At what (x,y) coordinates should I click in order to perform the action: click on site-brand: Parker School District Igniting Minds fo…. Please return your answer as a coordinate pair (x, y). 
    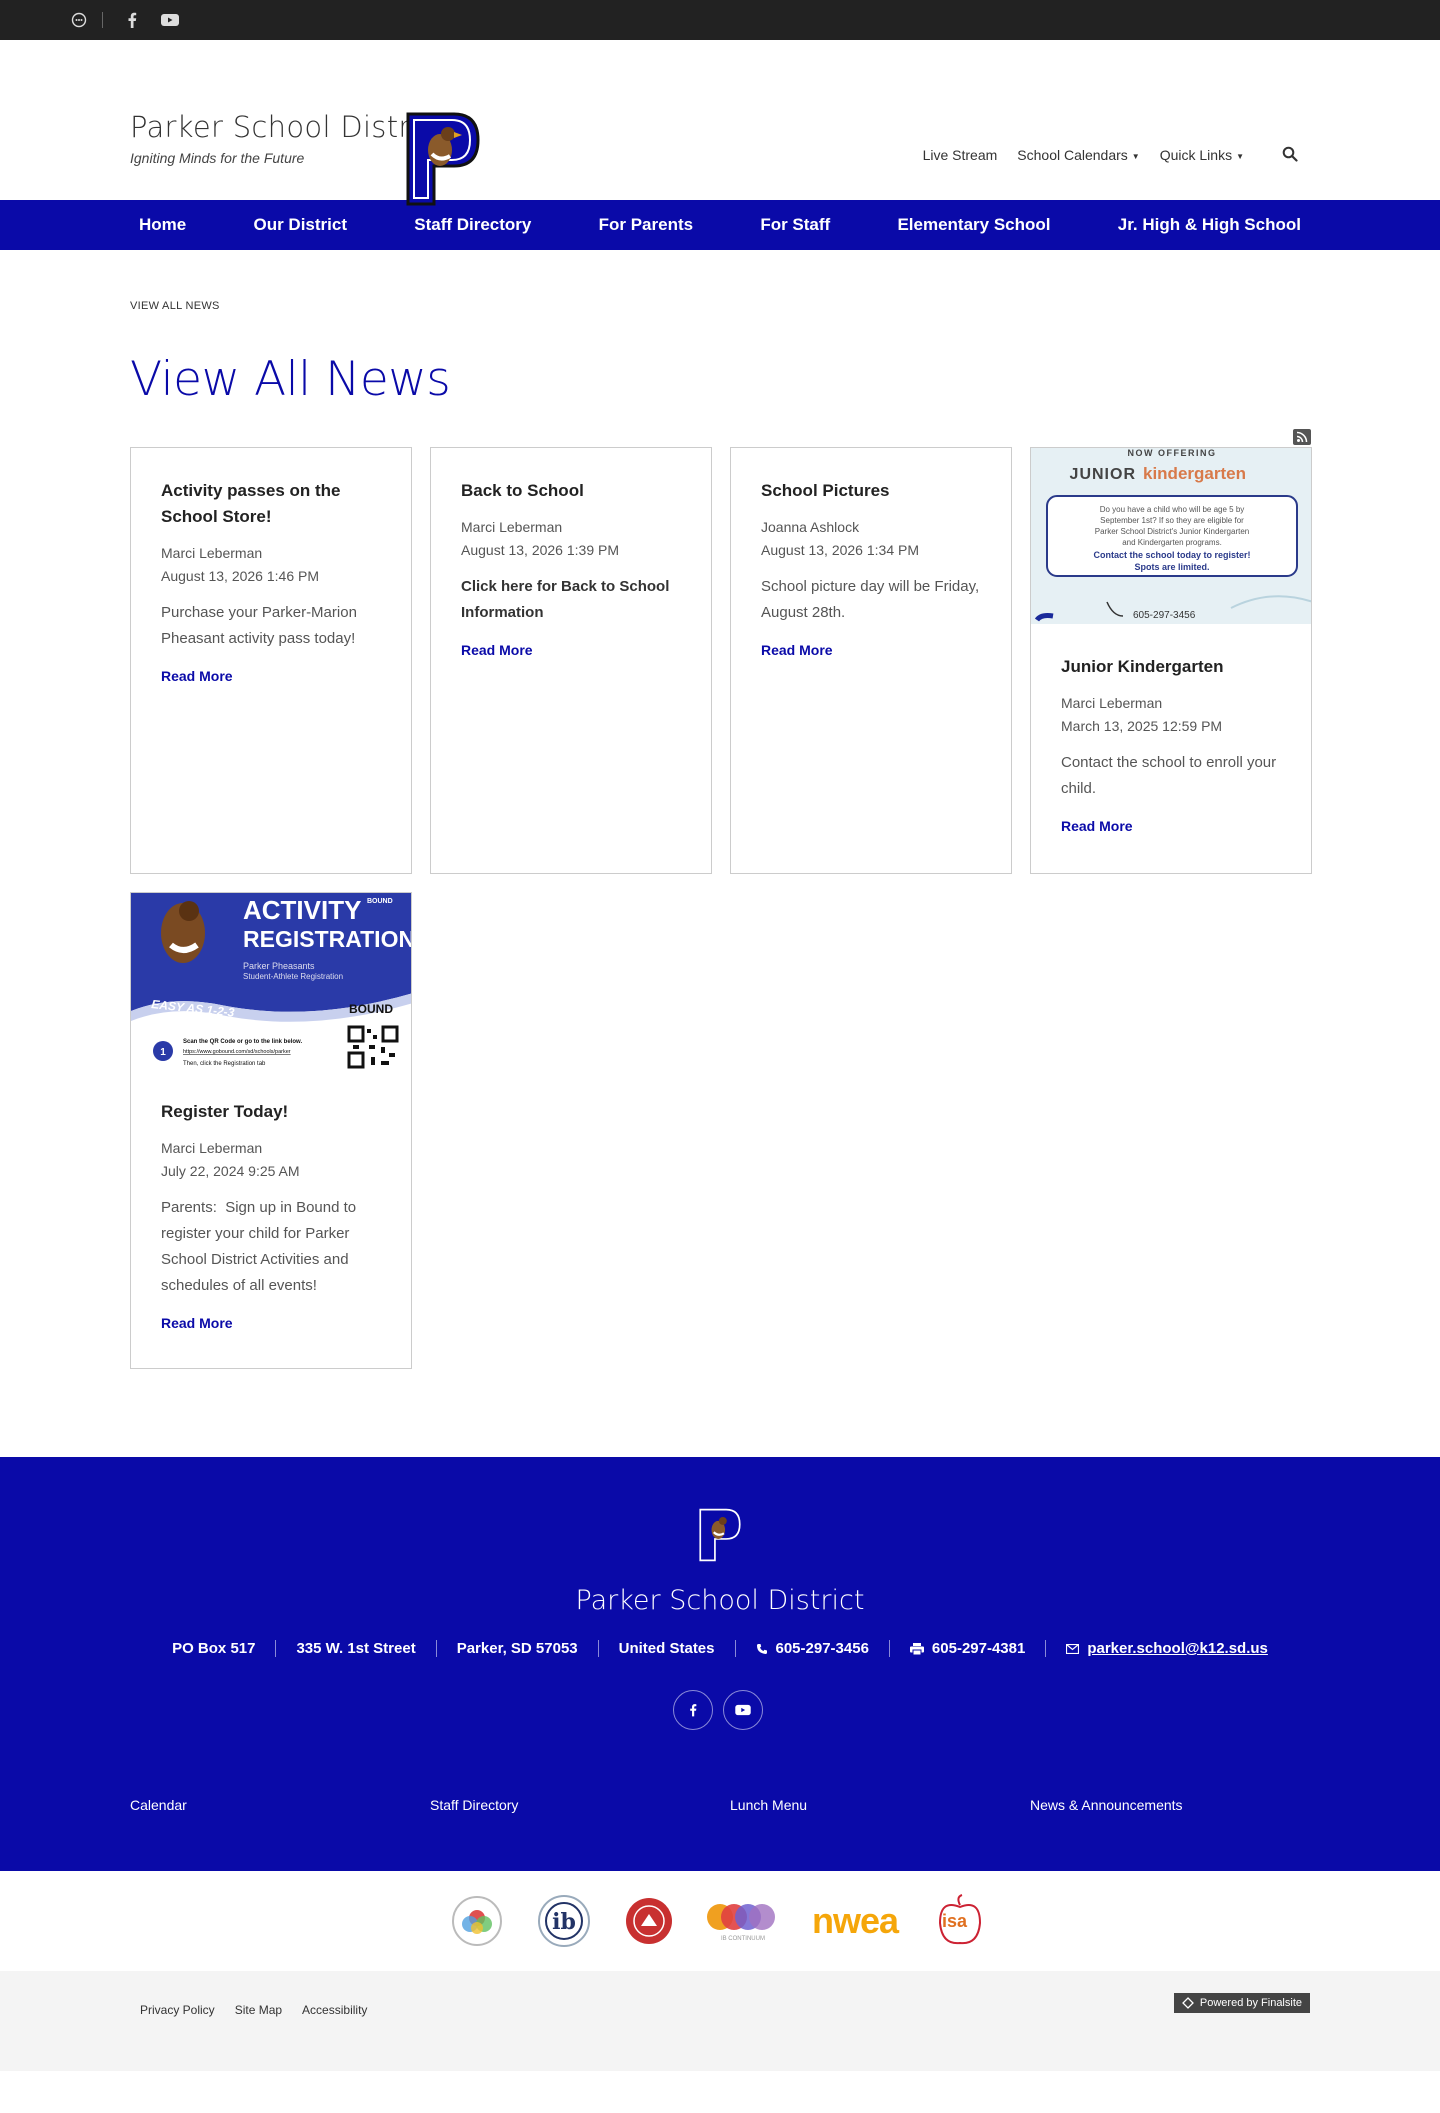
    Looking at the image, I should click on (288, 138).